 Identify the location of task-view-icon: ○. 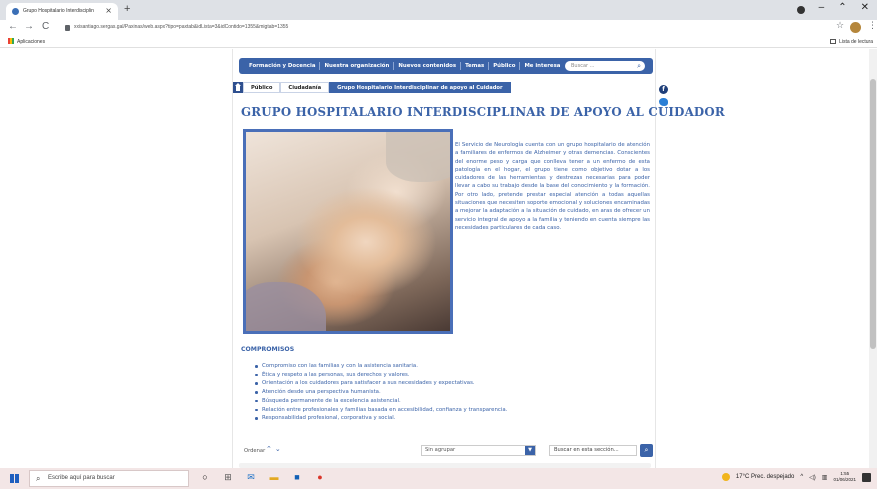
(205, 477).